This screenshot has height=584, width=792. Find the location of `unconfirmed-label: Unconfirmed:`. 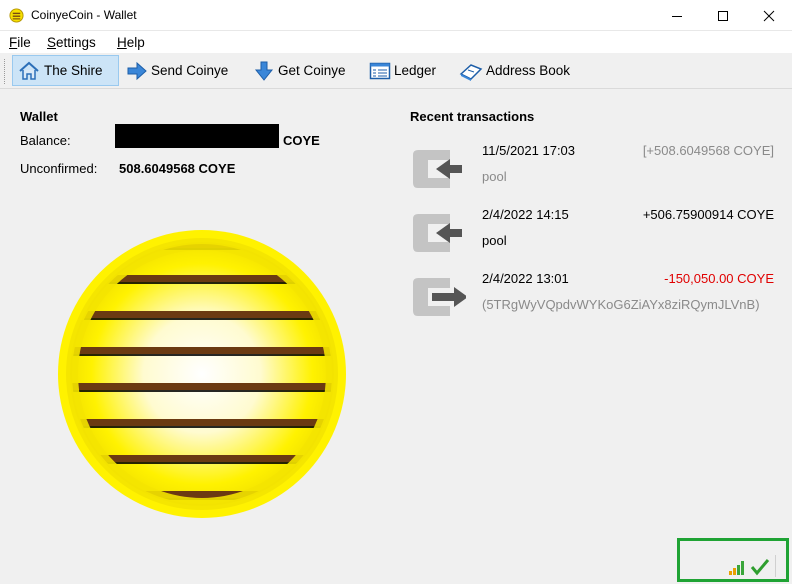

unconfirmed-label: Unconfirmed: is located at coordinates (59, 168).